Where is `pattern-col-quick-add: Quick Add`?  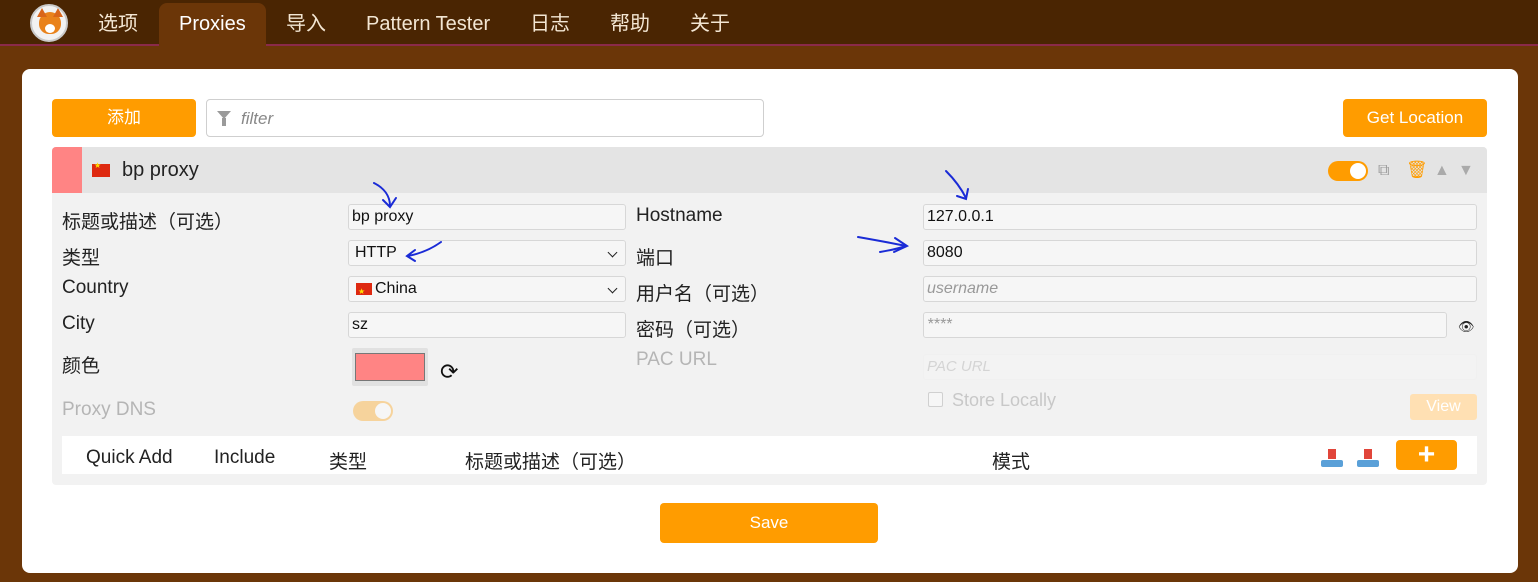
pattern-col-quick-add: Quick Add is located at coordinates (129, 457).